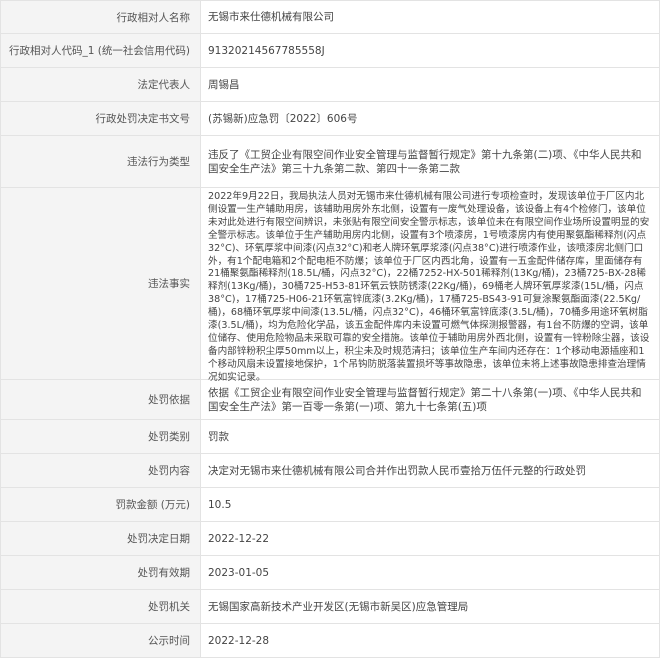 Image resolution: width=660 pixels, height=658 pixels. What do you see at coordinates (101, 84) in the screenshot?
I see `label-legal-rep: 法定代表人` at bounding box center [101, 84].